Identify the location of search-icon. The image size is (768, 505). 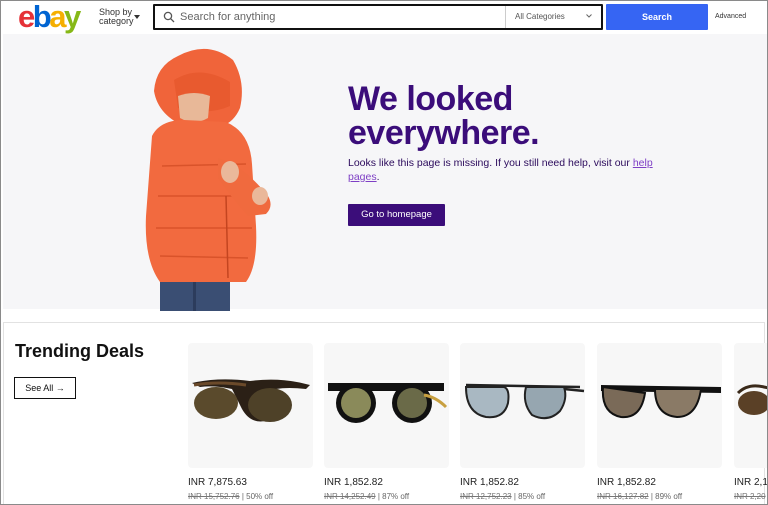
(169, 17).